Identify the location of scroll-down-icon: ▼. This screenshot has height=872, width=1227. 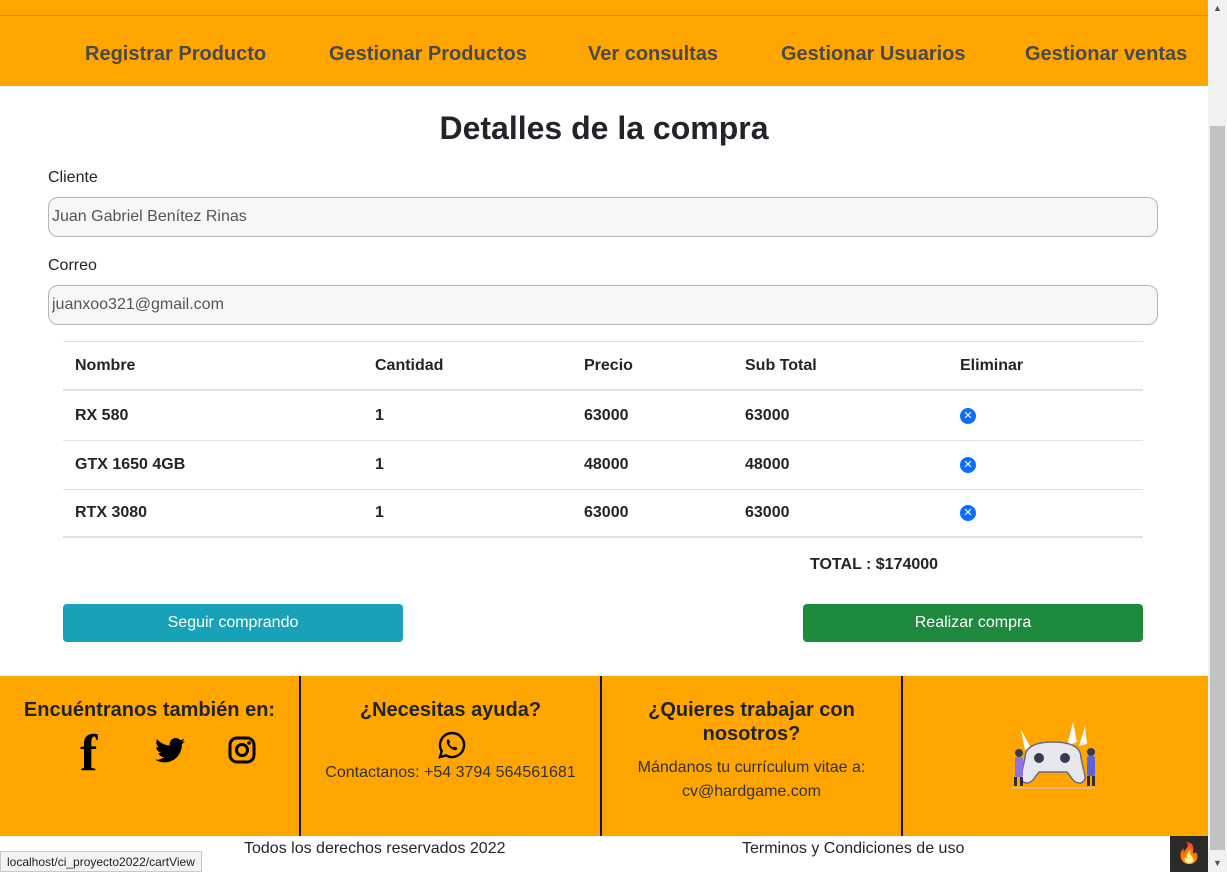
(1217, 863).